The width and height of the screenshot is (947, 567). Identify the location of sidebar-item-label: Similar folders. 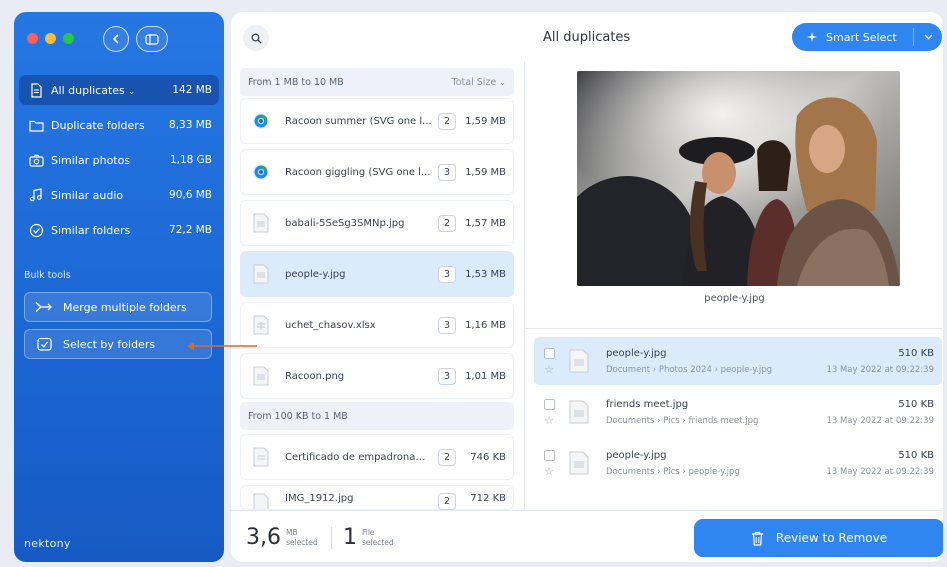
(91, 230).